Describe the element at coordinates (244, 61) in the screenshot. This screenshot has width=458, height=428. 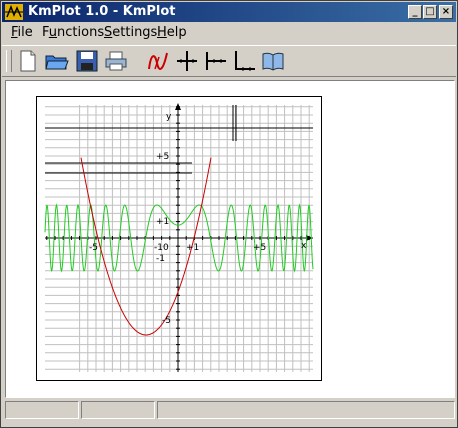
I see `axes-corner-icon` at that location.